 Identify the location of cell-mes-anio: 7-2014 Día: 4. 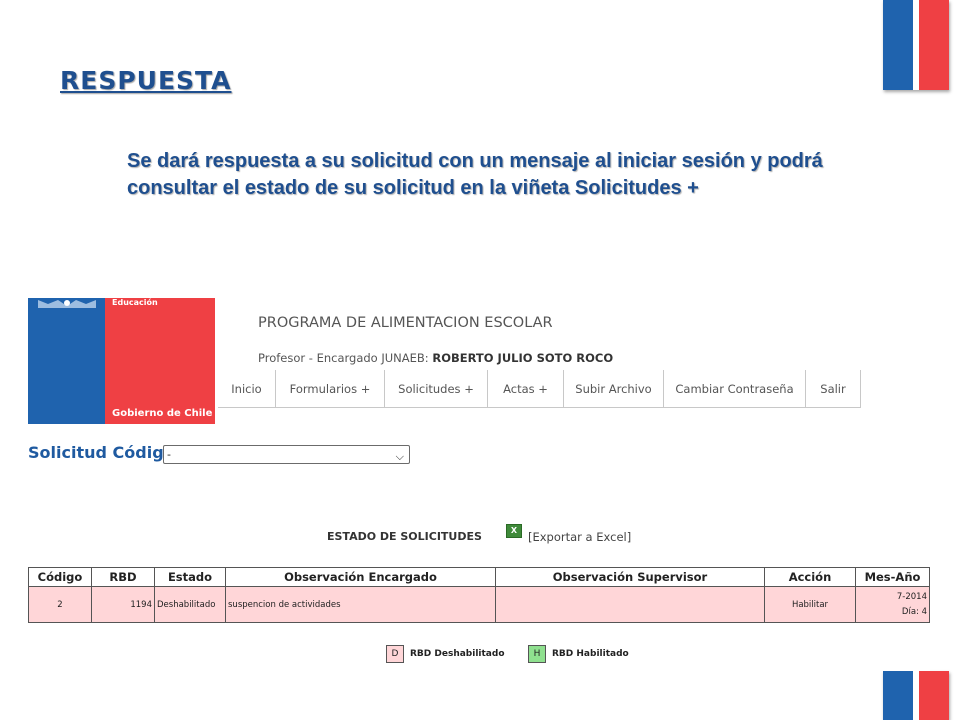
(892, 604).